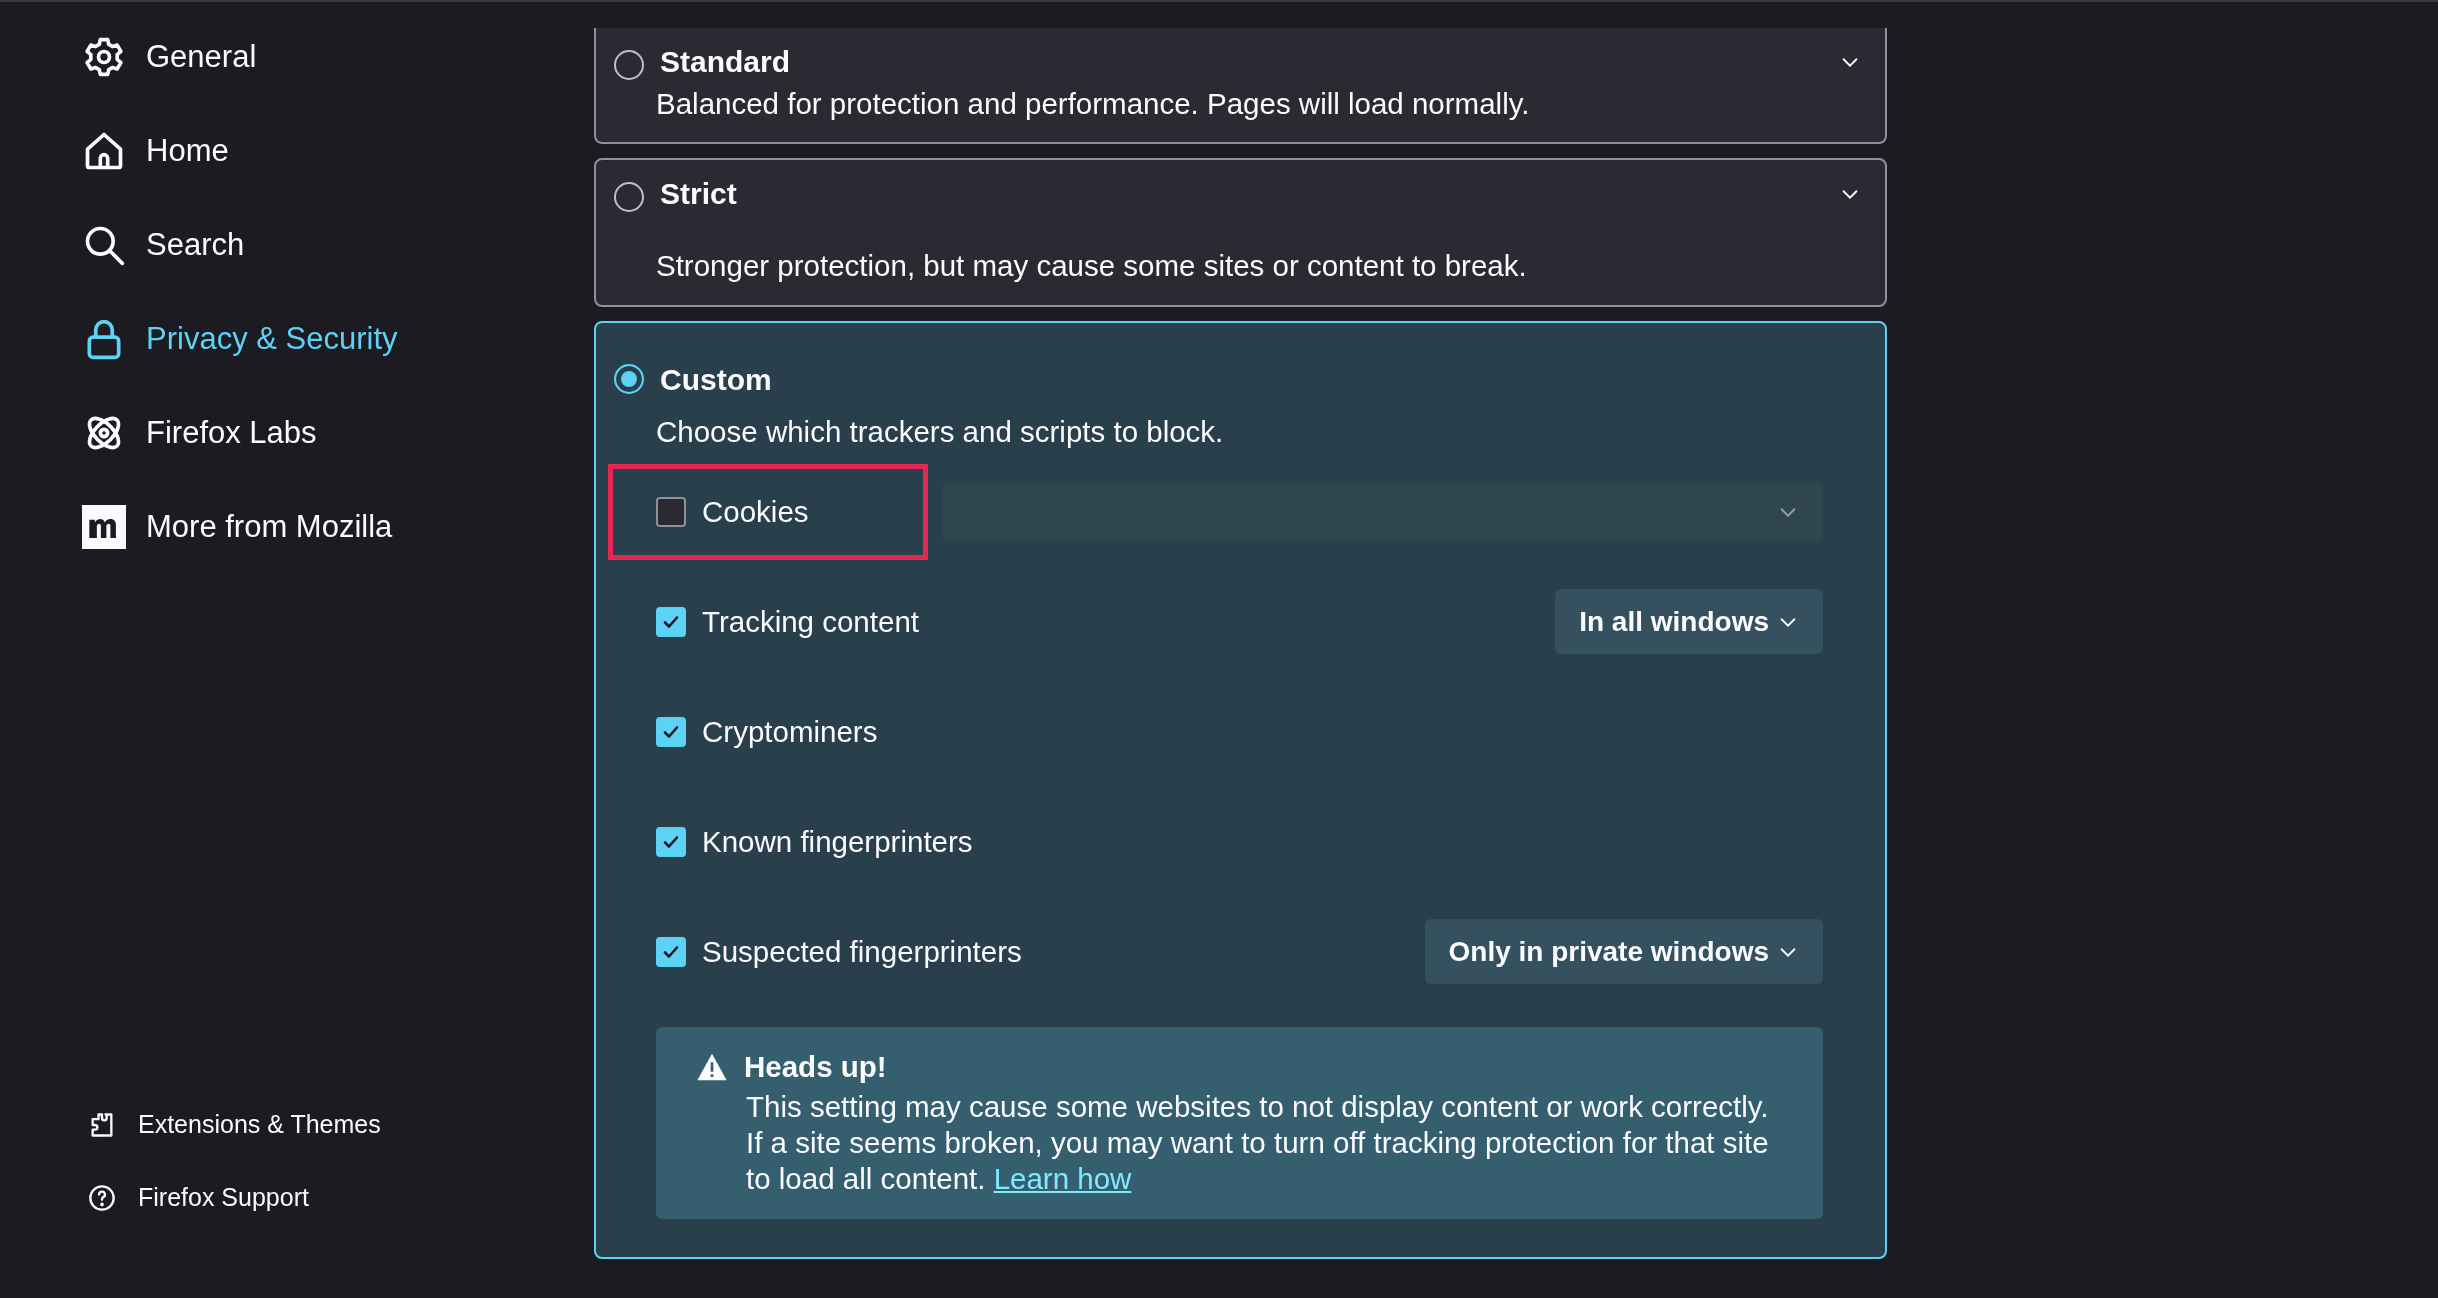  What do you see at coordinates (338, 527) in the screenshot?
I see `sidebar-item: More from Mozilla` at bounding box center [338, 527].